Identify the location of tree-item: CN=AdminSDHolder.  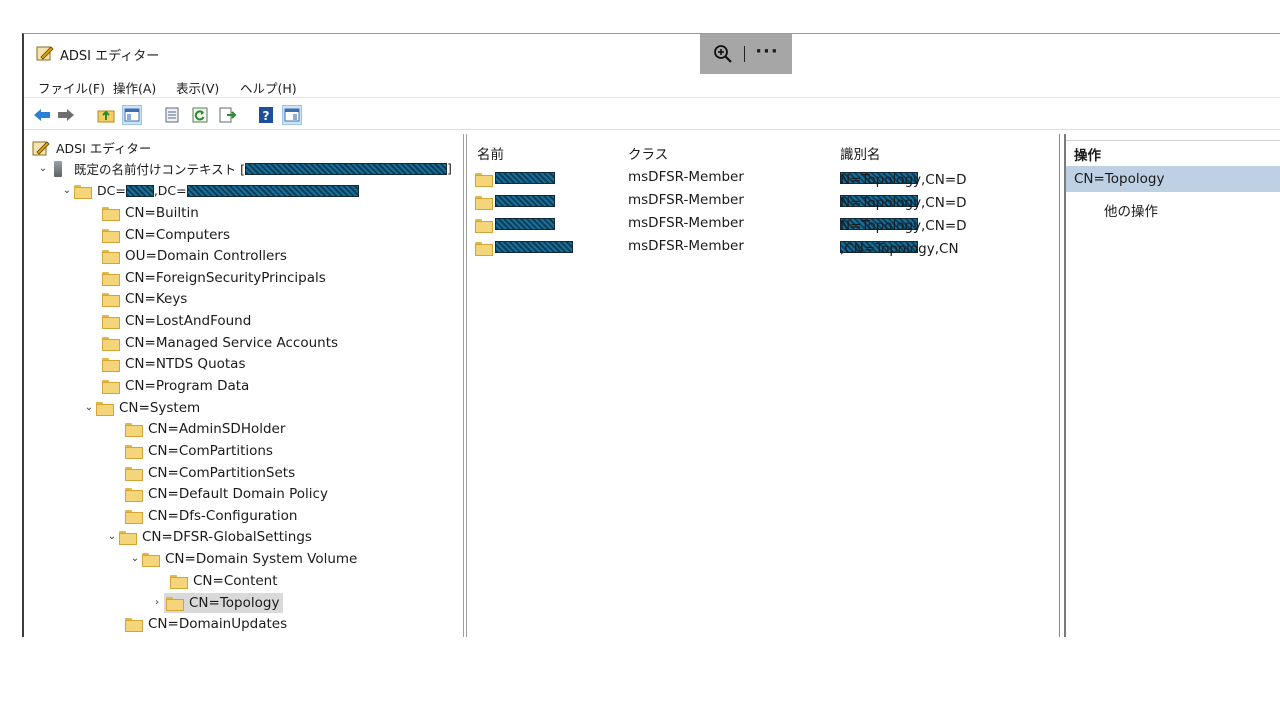
(205, 428).